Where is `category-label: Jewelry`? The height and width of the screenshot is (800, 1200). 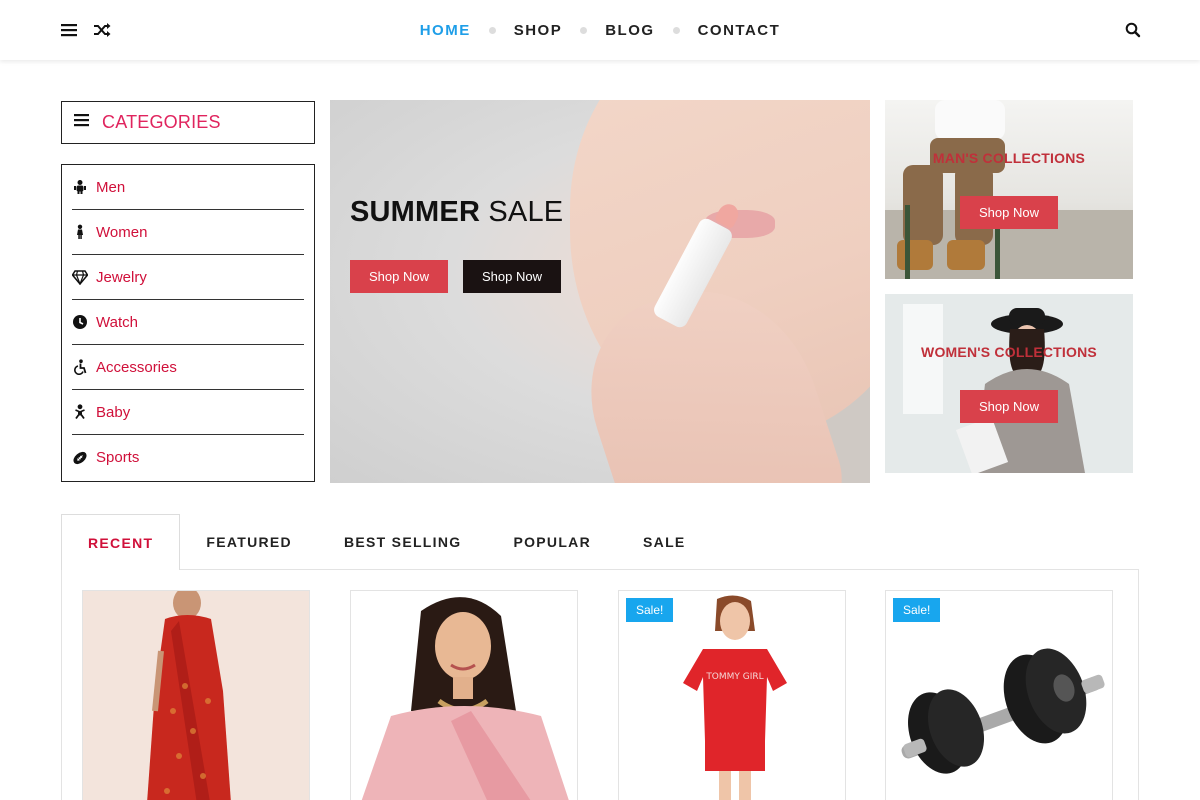
category-label: Jewelry is located at coordinates (121, 277).